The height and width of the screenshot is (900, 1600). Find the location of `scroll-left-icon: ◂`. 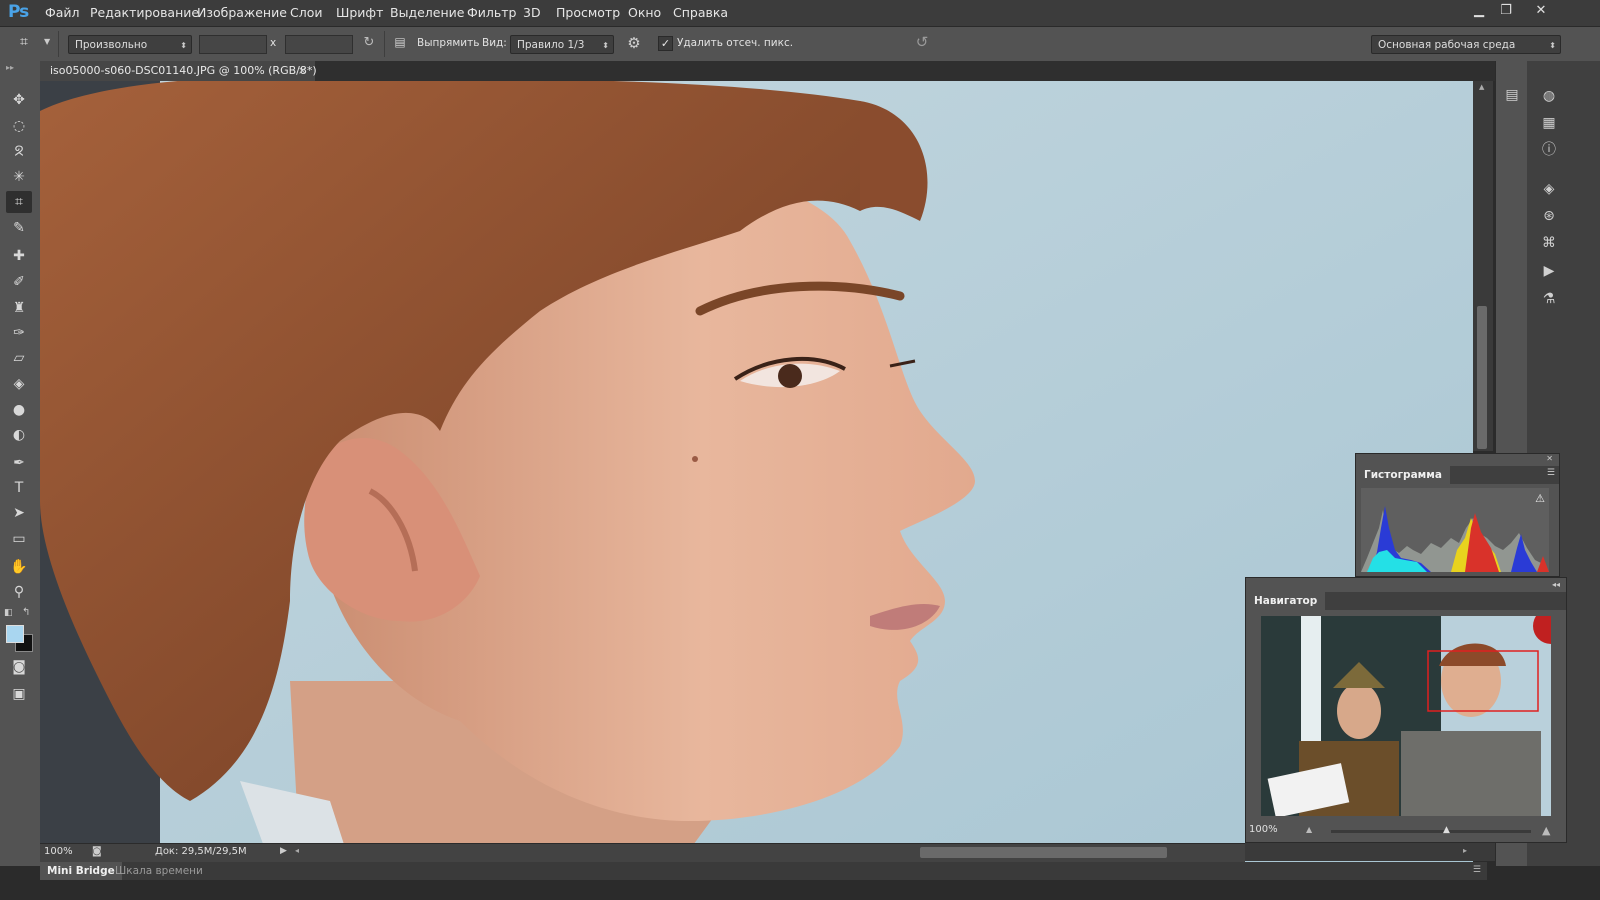

scroll-left-icon: ◂ is located at coordinates (297, 850).